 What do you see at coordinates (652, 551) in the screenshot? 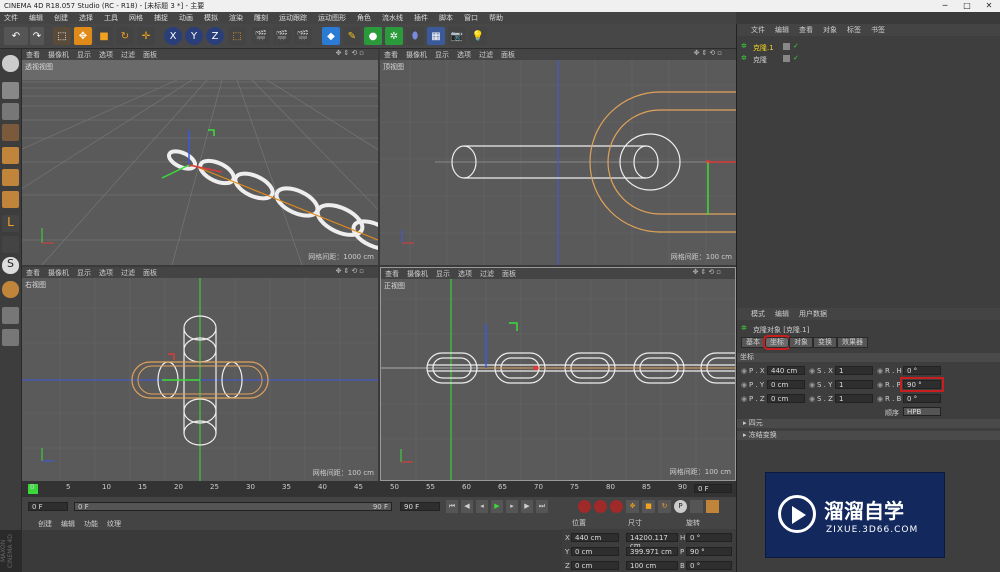
I see `size-y-field: 399.971 cm` at bounding box center [652, 551].